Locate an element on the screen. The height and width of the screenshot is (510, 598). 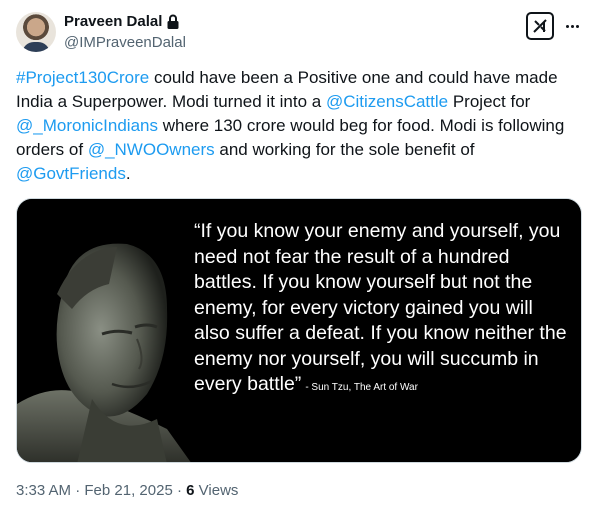
author-name-row: Praveen Dalal is located at coordinates (122, 21).